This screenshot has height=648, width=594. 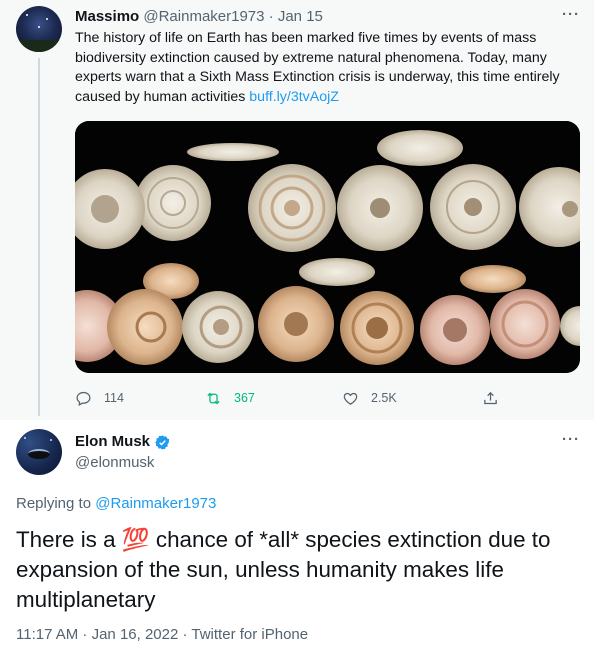 I want to click on author-name-row: Elon Musk, so click(x=123, y=442).